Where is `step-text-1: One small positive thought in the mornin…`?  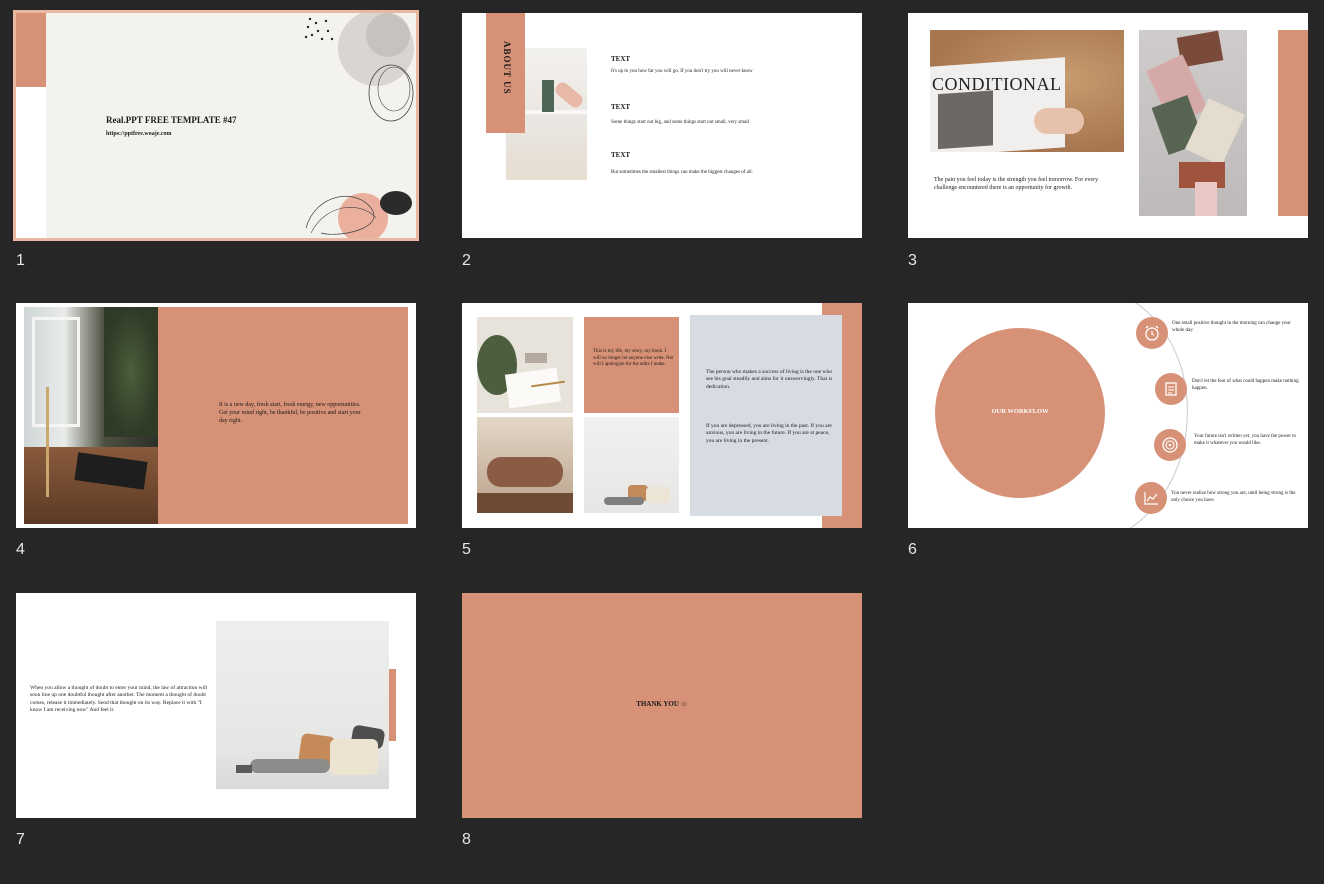
step-text-1: One small positive thought in the mornin… is located at coordinates (1231, 327).